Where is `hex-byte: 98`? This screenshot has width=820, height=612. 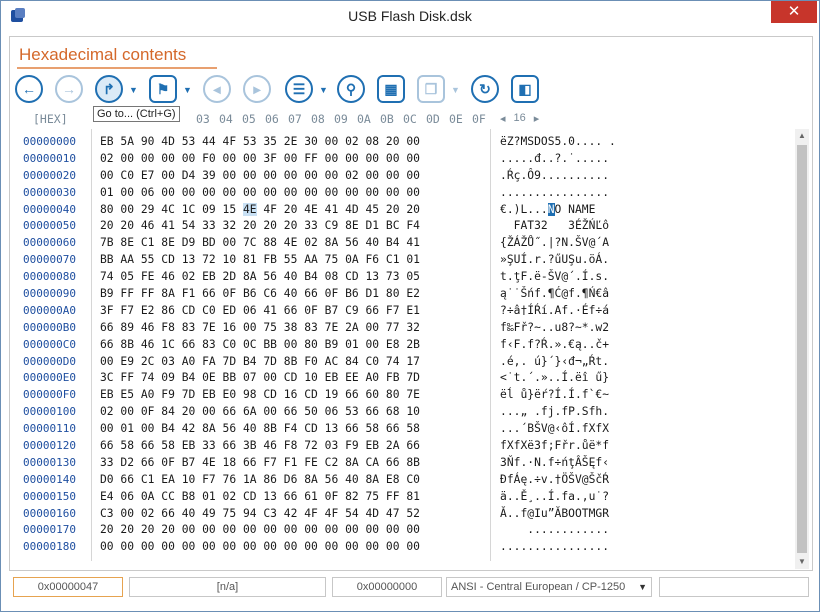
hex-byte: 98 is located at coordinates (250, 394).